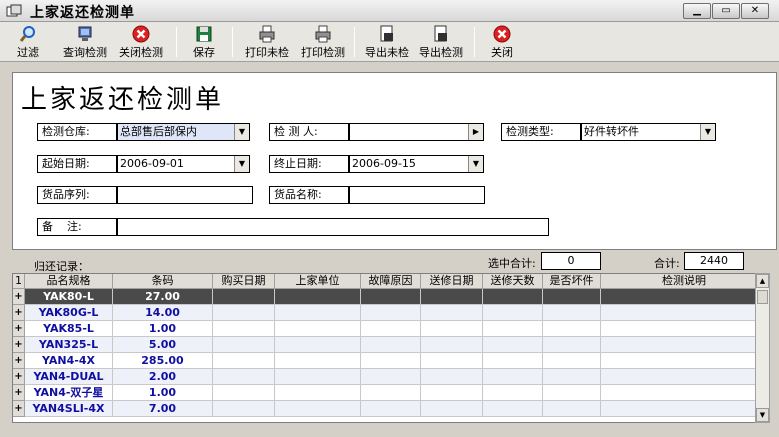 The height and width of the screenshot is (437, 779). I want to click on cell-name: YAN4-双子星, so click(69, 393).